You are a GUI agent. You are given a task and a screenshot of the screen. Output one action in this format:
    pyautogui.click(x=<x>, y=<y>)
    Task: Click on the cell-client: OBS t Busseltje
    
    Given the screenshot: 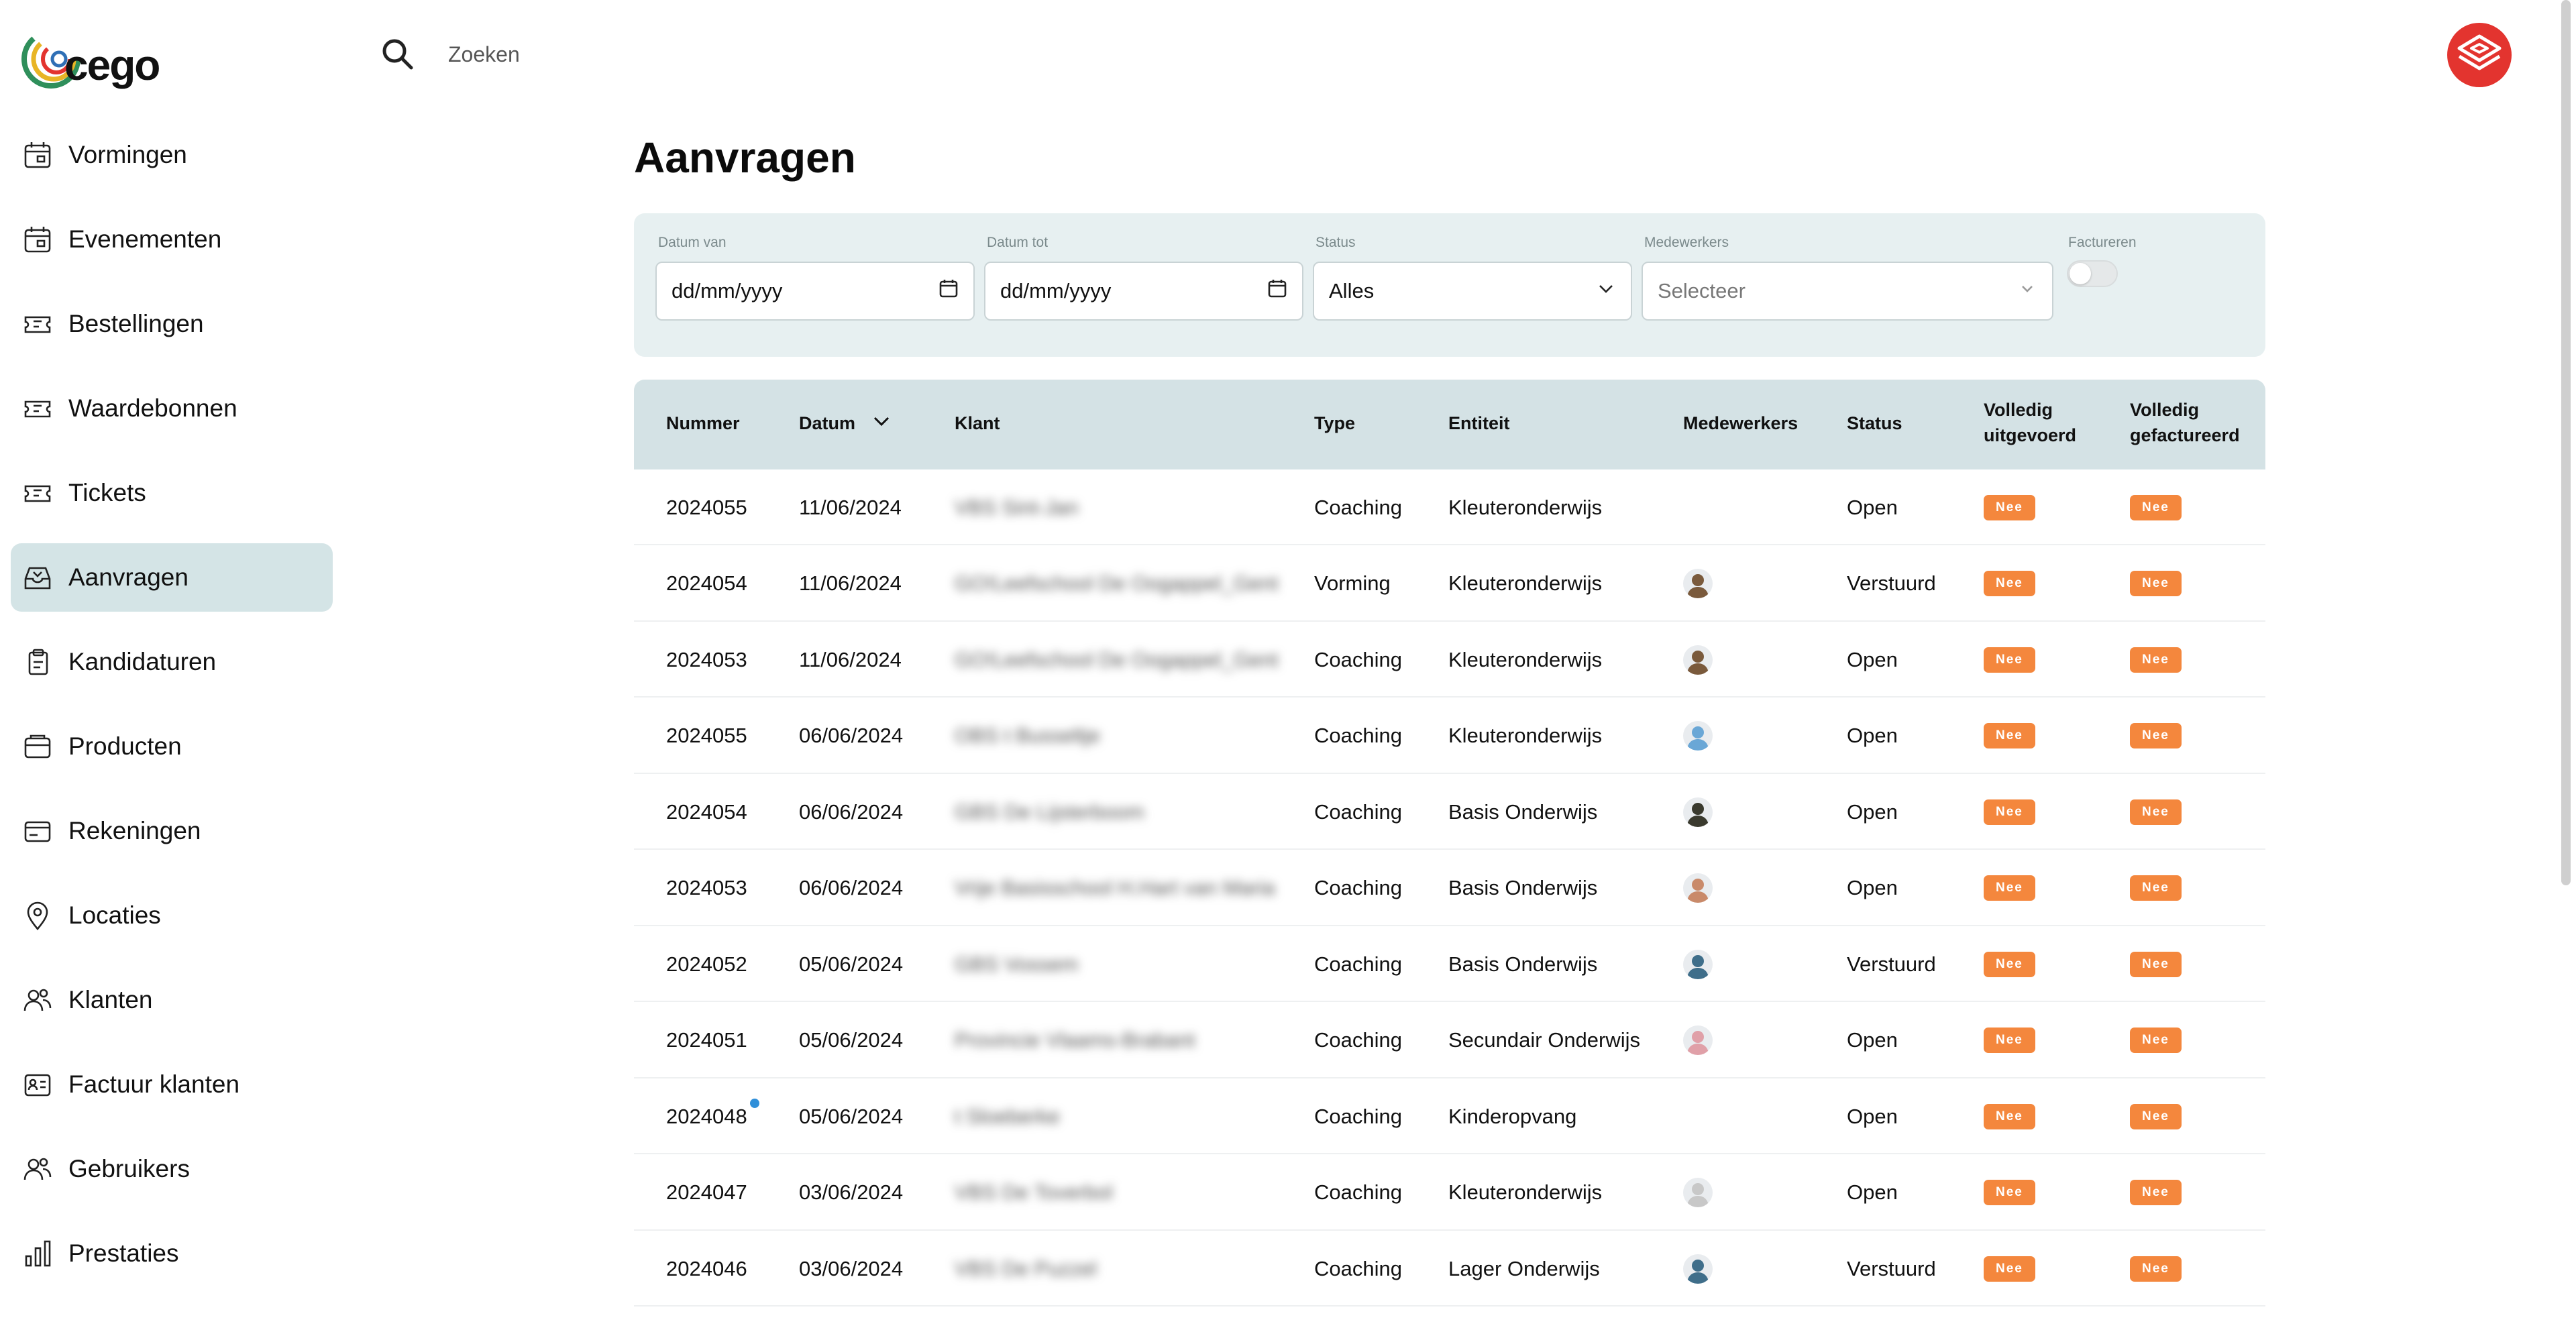 What is the action you would take?
    pyautogui.click(x=1027, y=736)
    